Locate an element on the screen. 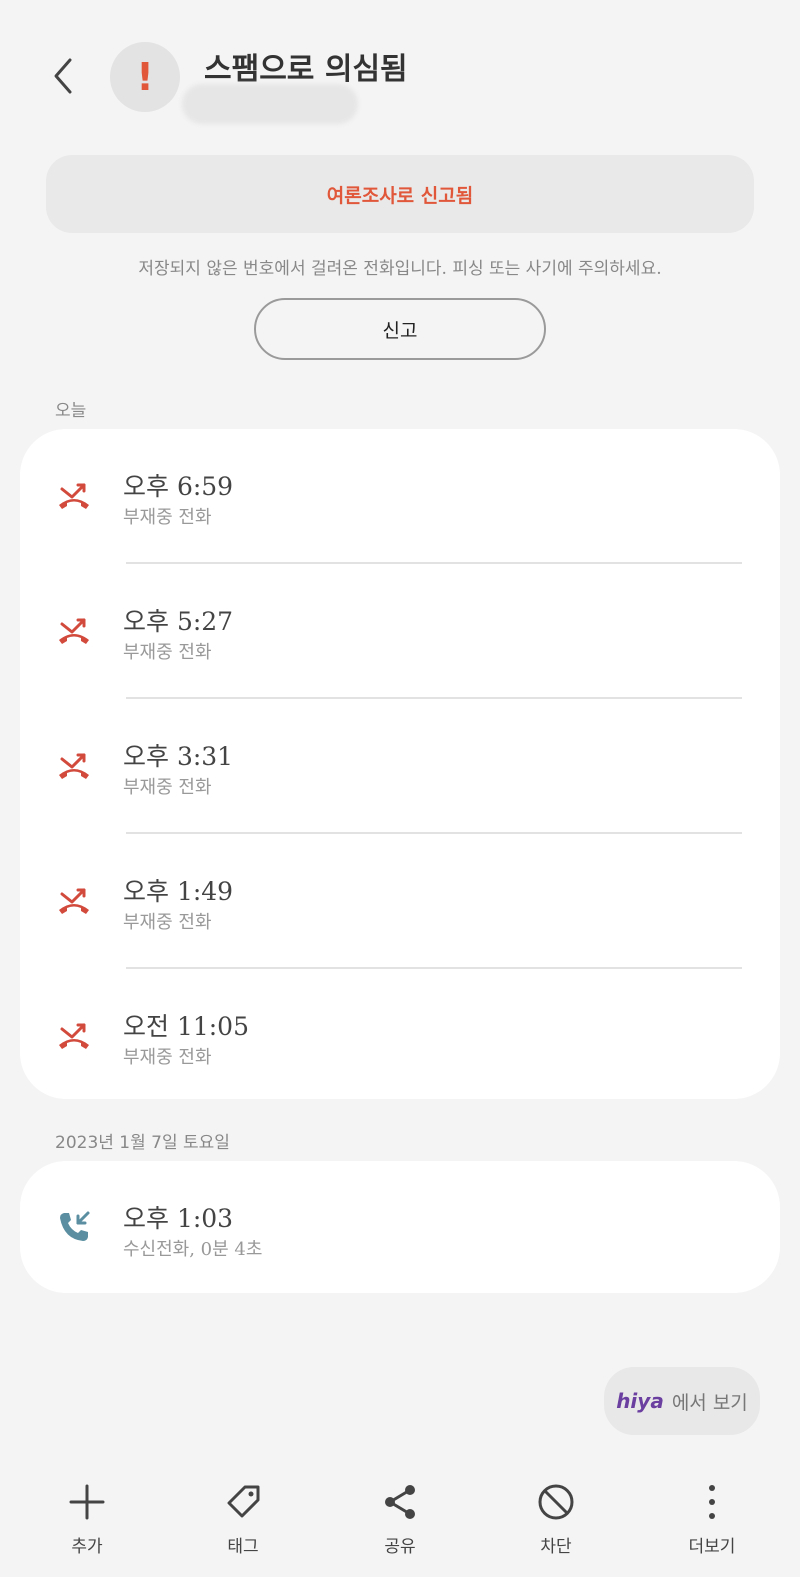  share-label: 공유 is located at coordinates (400, 1547).